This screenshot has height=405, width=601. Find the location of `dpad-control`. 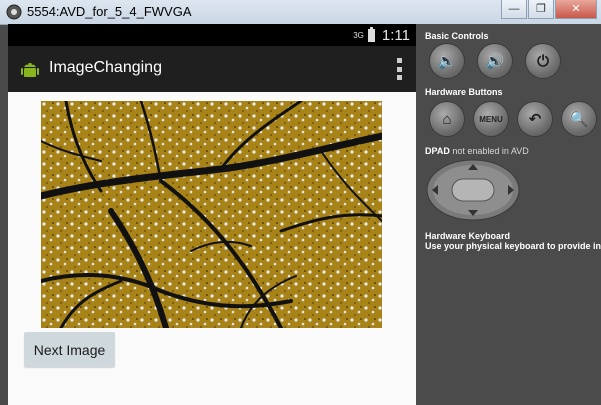

dpad-control is located at coordinates (473, 190).